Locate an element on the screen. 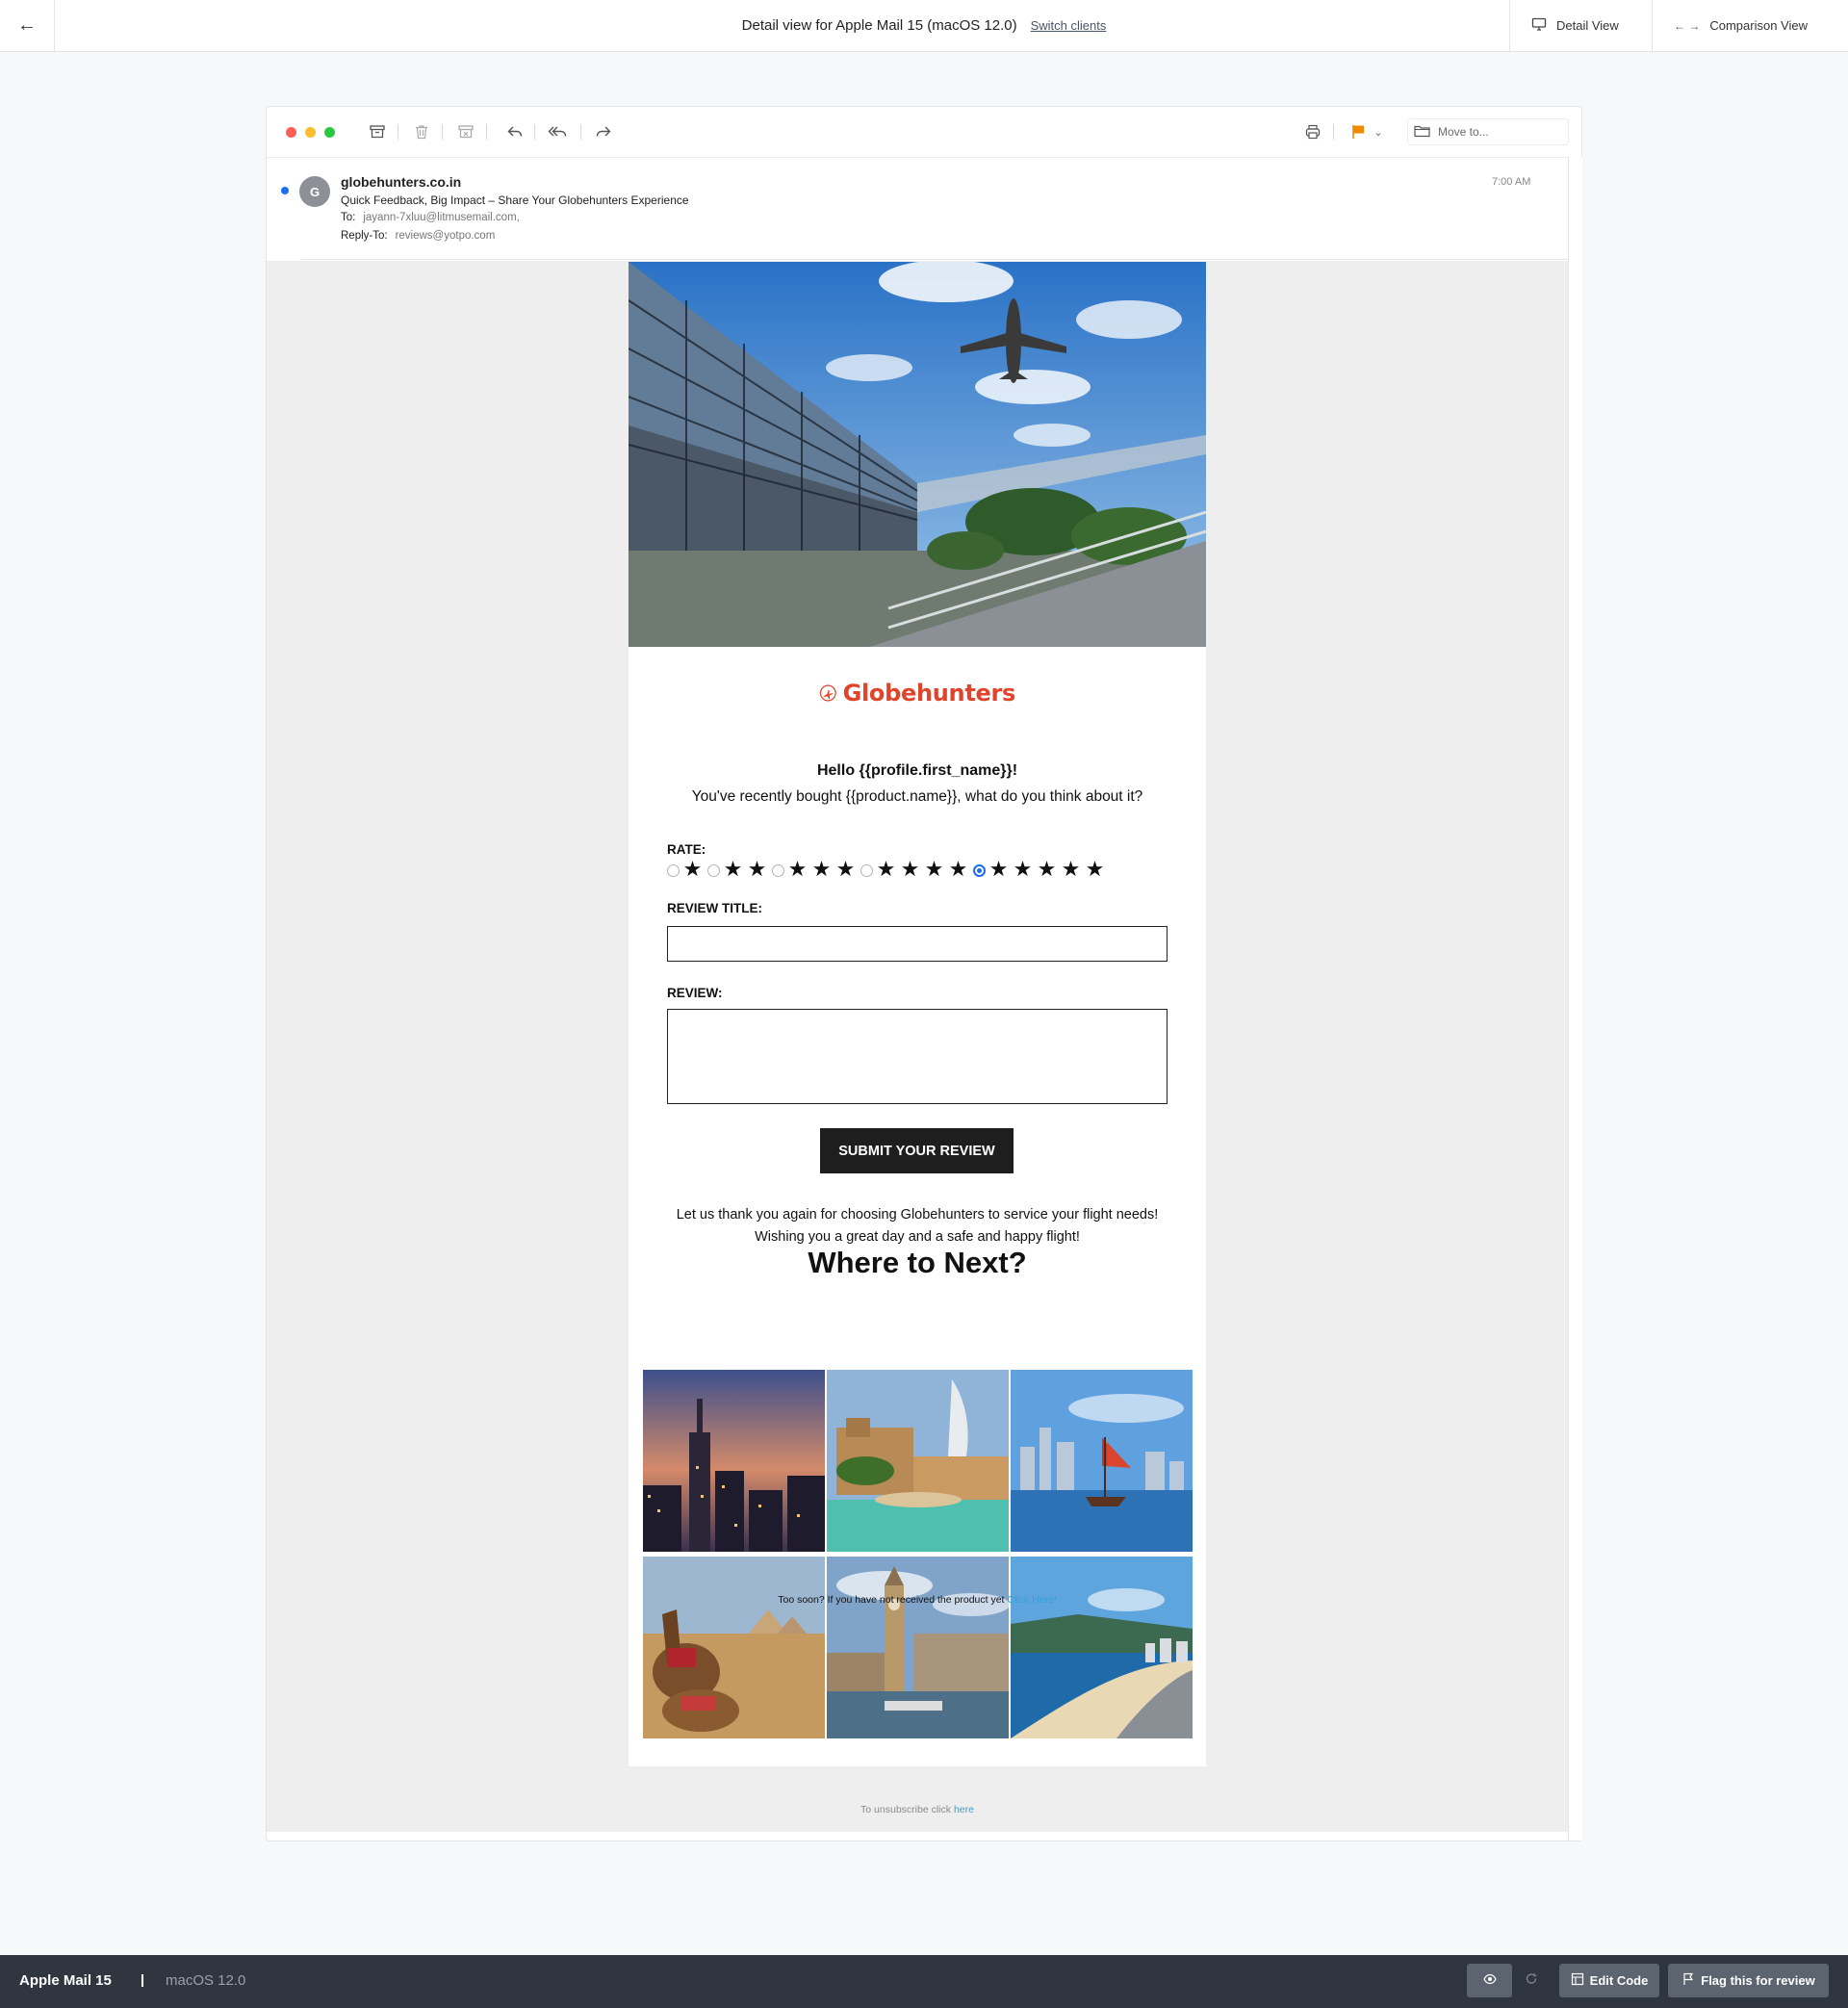 This screenshot has height=2008, width=1848. review-textarea is located at coordinates (917, 1056).